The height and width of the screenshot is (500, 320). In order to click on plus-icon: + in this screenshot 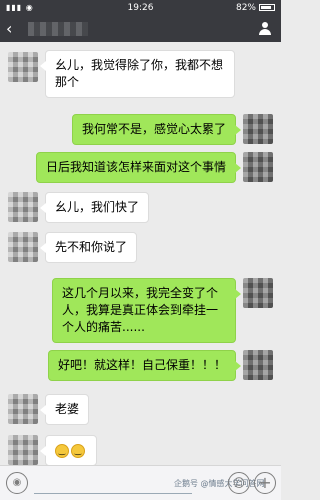, I will do `click(265, 483)`.